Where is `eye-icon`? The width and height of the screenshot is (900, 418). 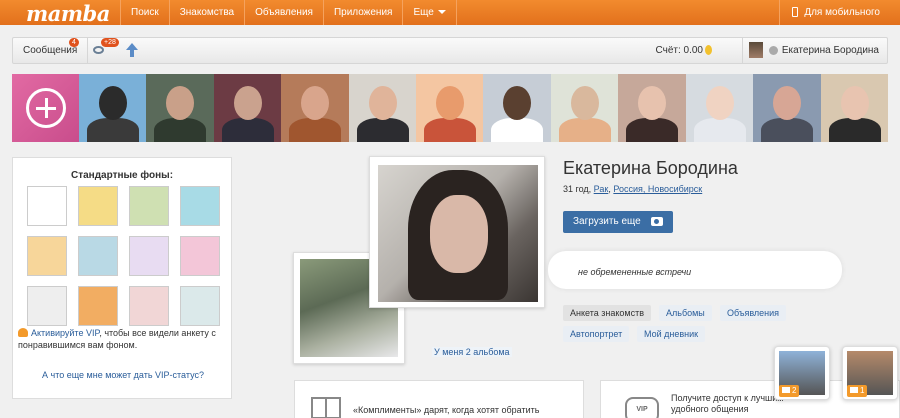 eye-icon is located at coordinates (98, 50).